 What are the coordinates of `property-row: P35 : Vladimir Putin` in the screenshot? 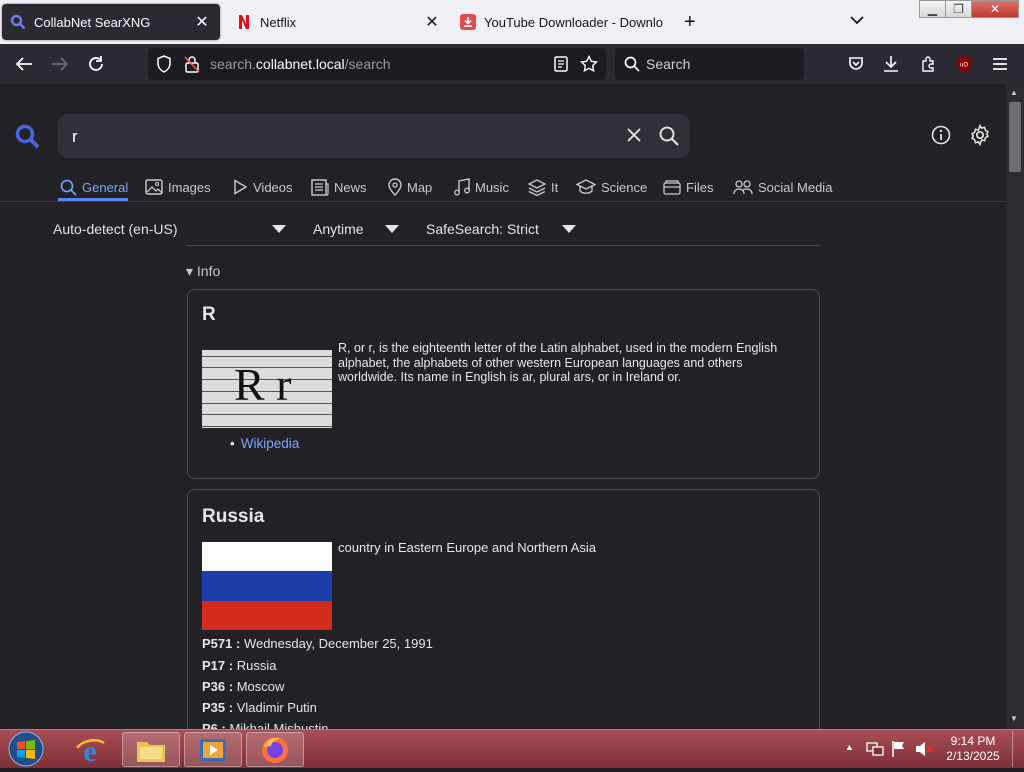 It's located at (259, 707).